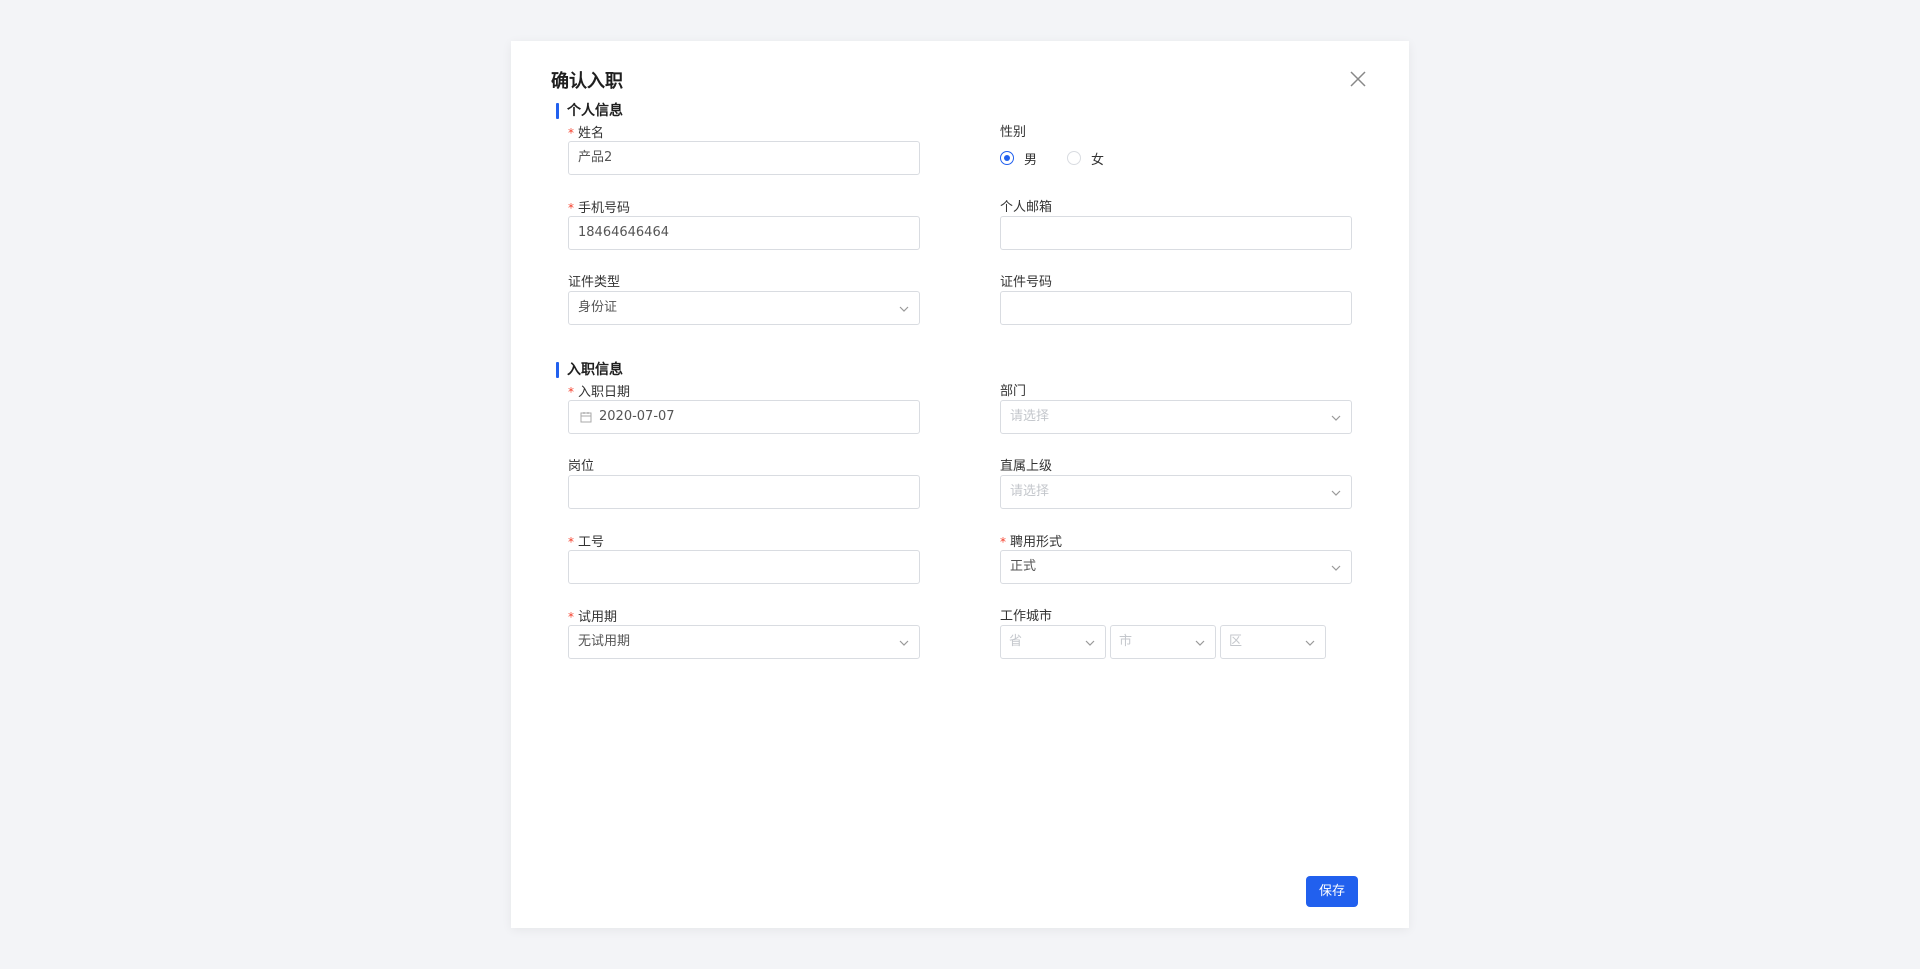 The image size is (1920, 969). Describe the element at coordinates (744, 233) in the screenshot. I see `phone-input: 18464646464` at that location.